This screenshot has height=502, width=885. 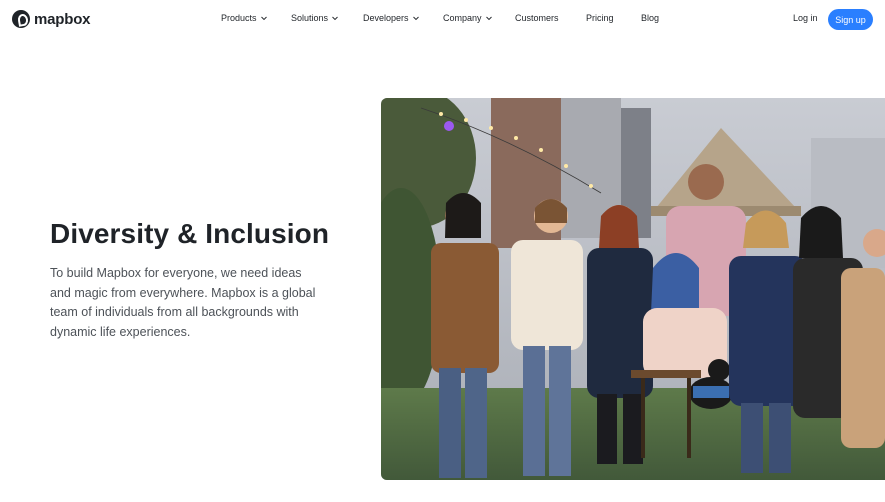 I want to click on signup-button: Sign up, so click(x=850, y=19).